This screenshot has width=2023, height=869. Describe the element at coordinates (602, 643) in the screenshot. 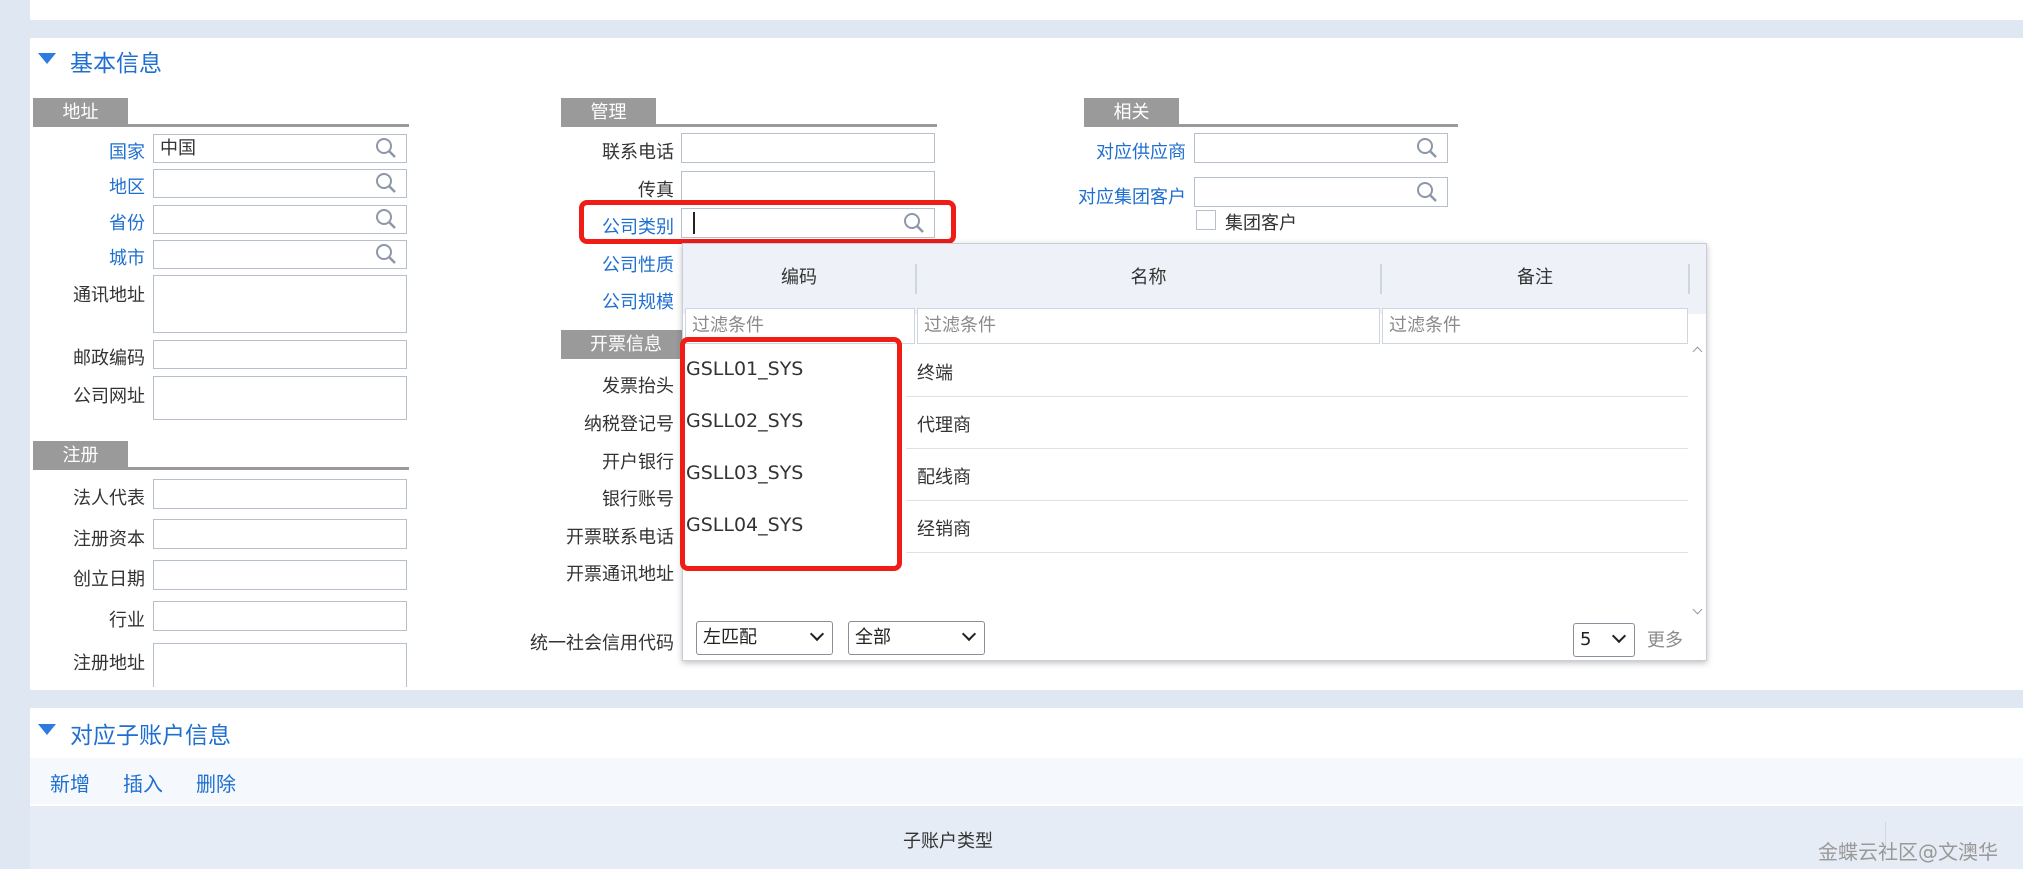

I see `credit-code-label: 统一社会信用代码` at that location.